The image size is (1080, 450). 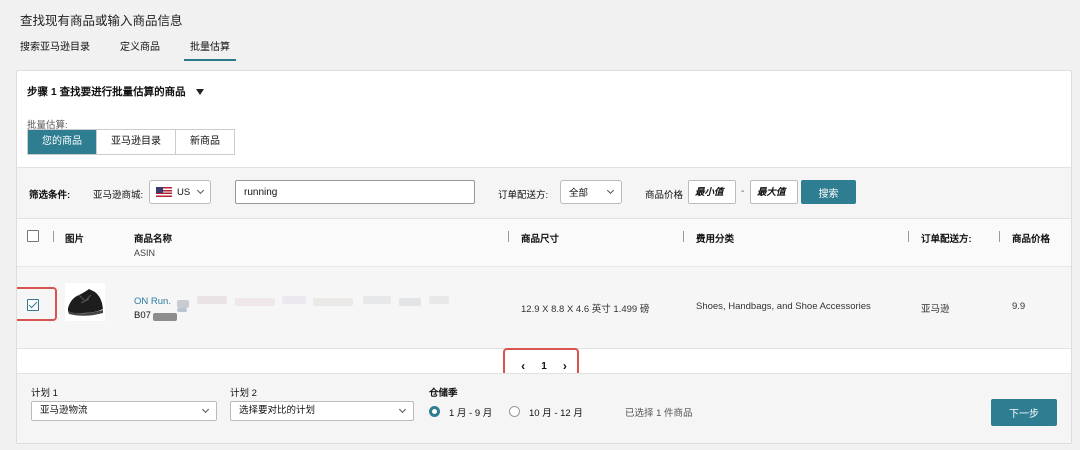 I want to click on page-header: 查找现有商品或输入商品信息 搜索亚马逊目录 定义商品 批量估算, so click(x=540, y=31).